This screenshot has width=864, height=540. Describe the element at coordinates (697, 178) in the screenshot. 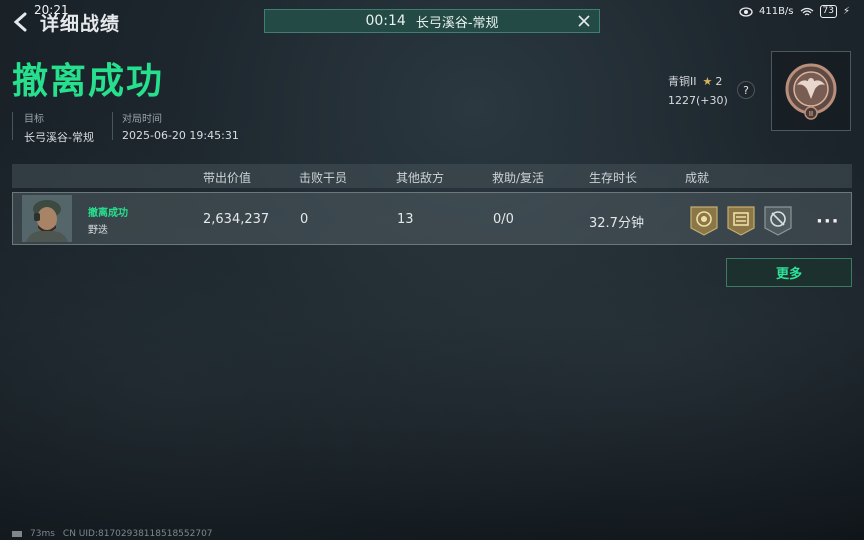

I see `col-achievements: 成就` at that location.